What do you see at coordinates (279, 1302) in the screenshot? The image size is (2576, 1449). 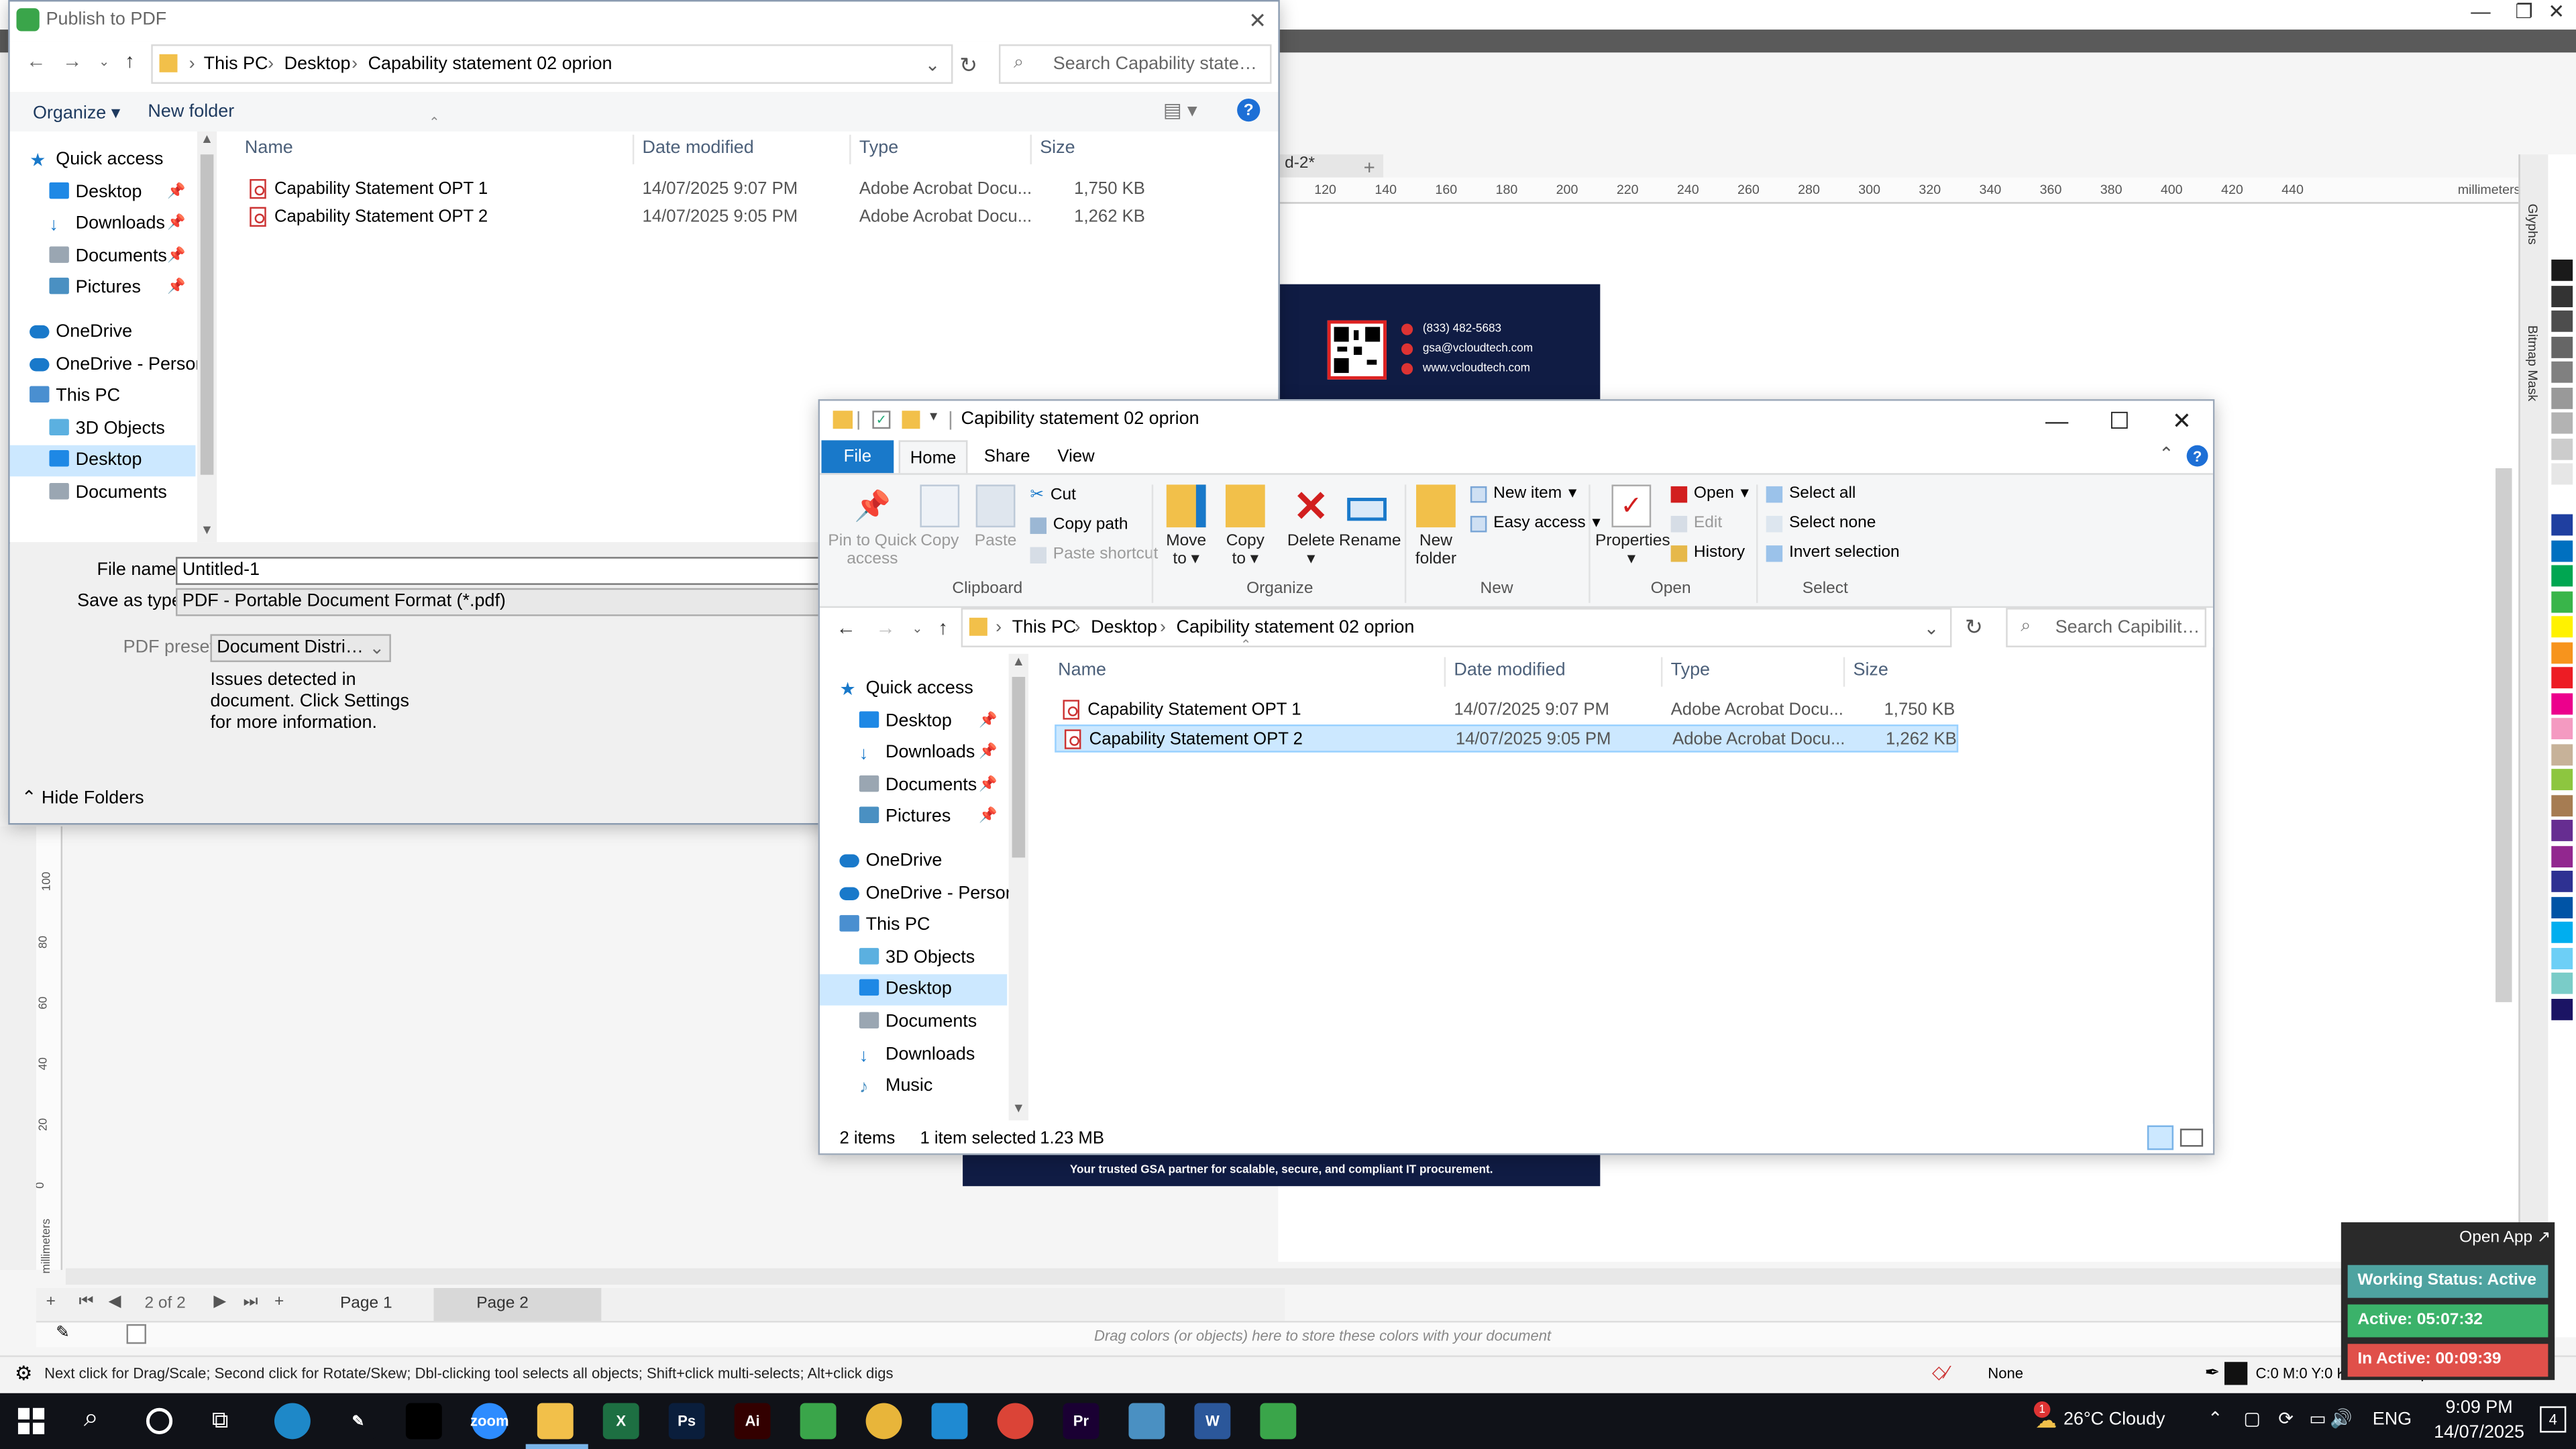 I see `add-page-icon: +` at bounding box center [279, 1302].